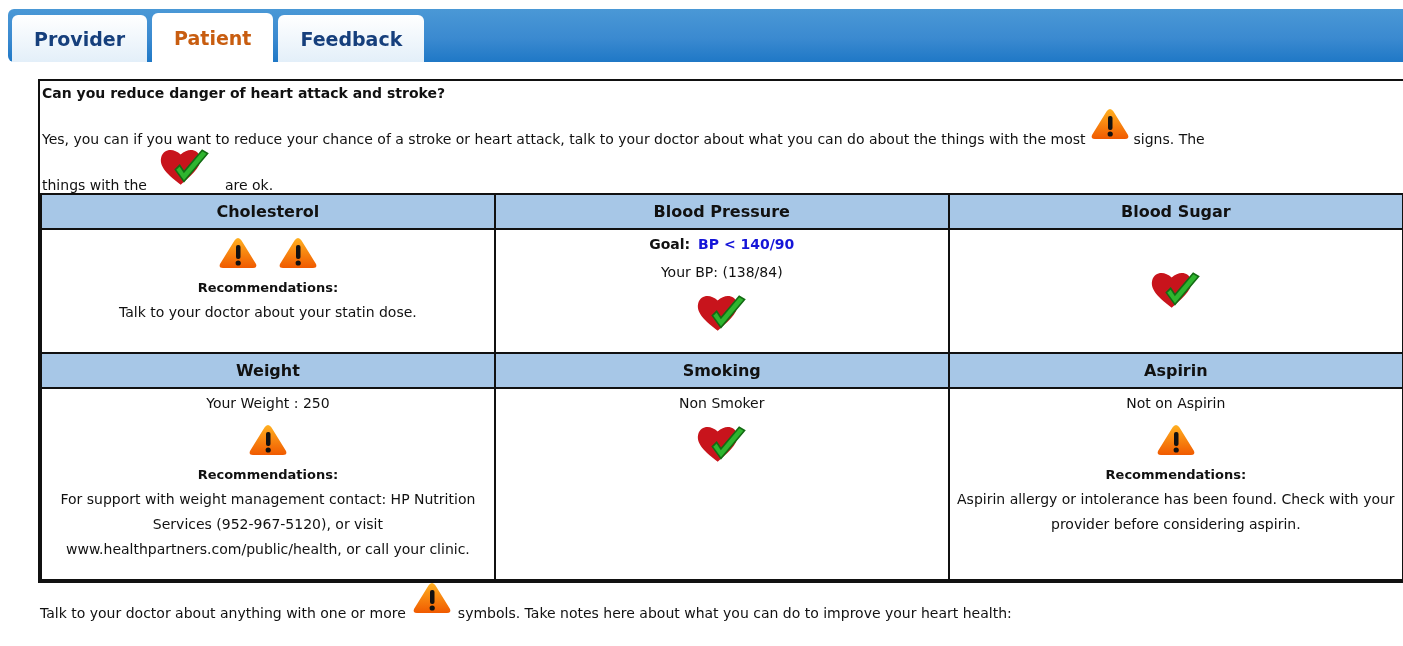  I want to click on intro-text: are ok., so click(249, 185).